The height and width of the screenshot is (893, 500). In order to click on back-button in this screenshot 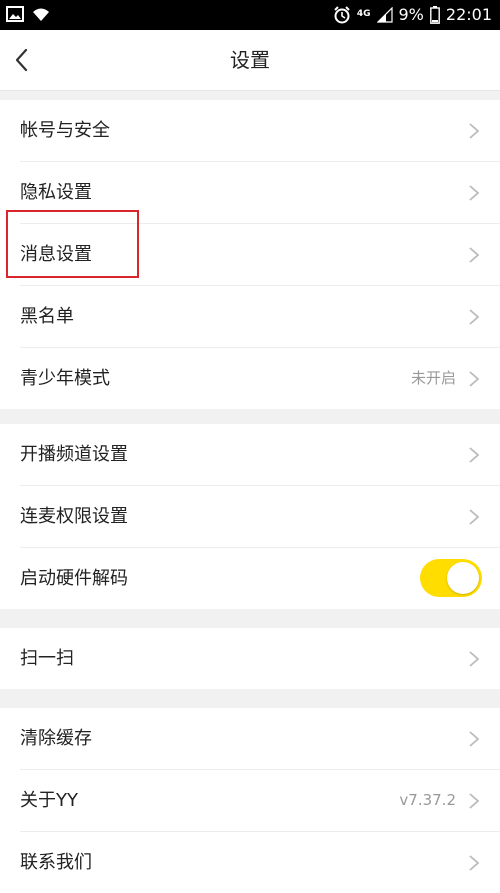, I will do `click(24, 60)`.